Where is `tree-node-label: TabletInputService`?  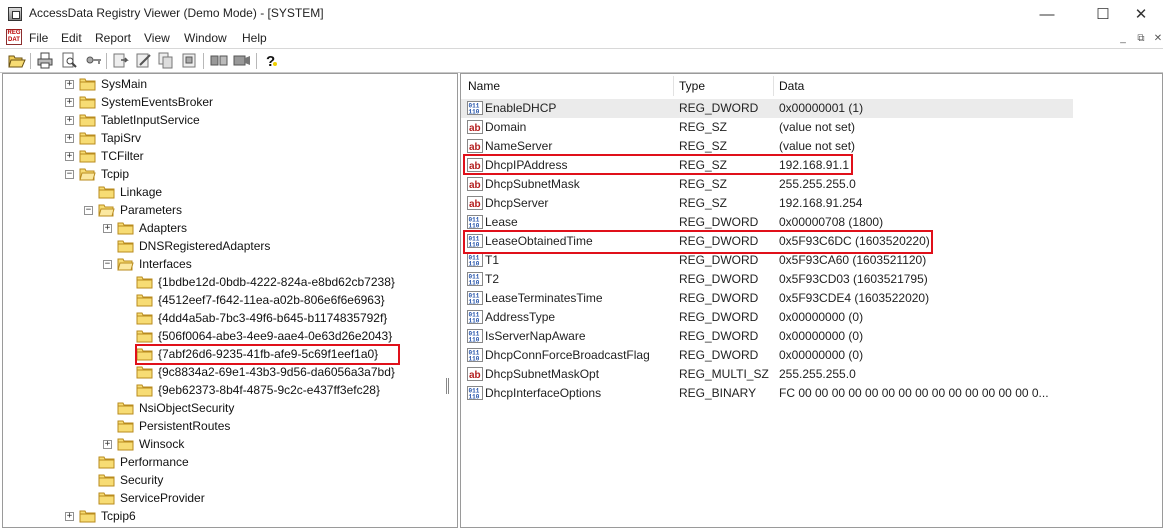 tree-node-label: TabletInputService is located at coordinates (150, 120).